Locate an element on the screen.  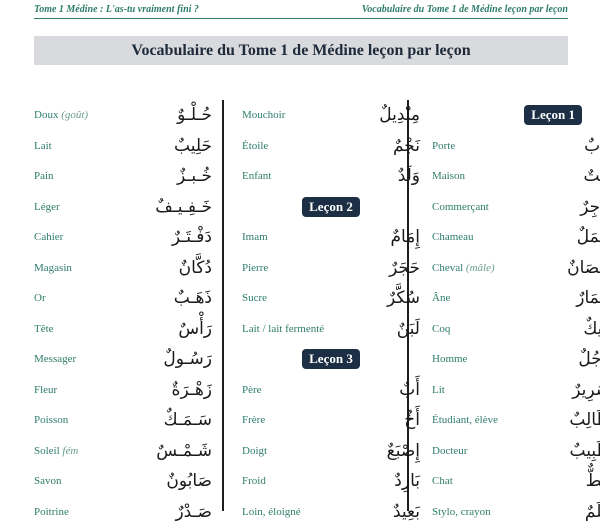
vocab-row: Chat قِطٌّ is located at coordinates (516, 481).